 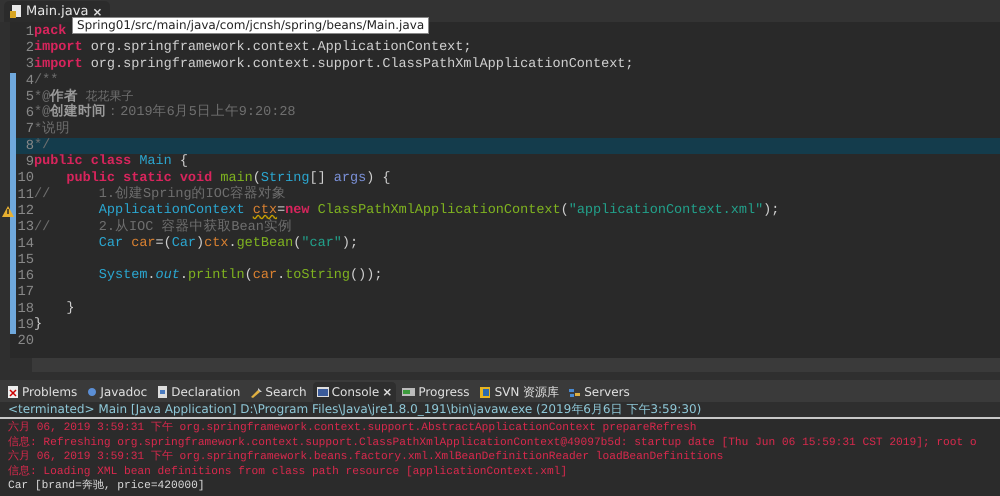 What do you see at coordinates (29, 130) in the screenshot?
I see `line-number: 7` at bounding box center [29, 130].